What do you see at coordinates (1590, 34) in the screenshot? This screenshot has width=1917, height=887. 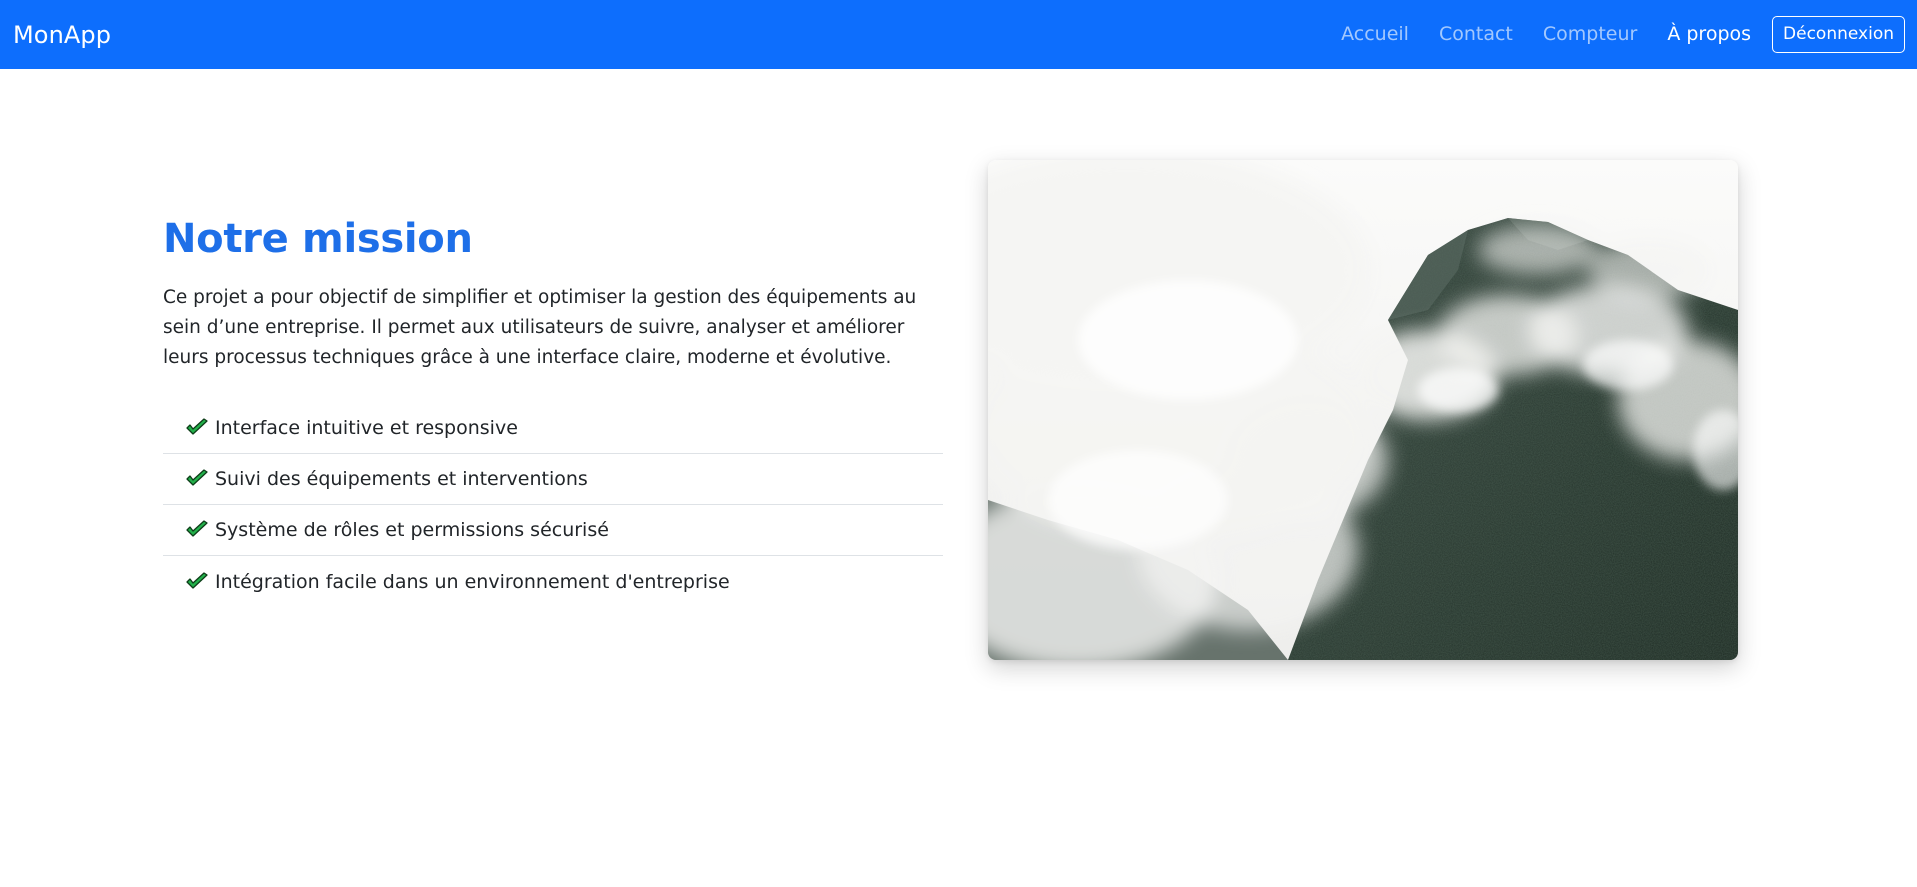 I see `nav-link-compteur: Compteur` at bounding box center [1590, 34].